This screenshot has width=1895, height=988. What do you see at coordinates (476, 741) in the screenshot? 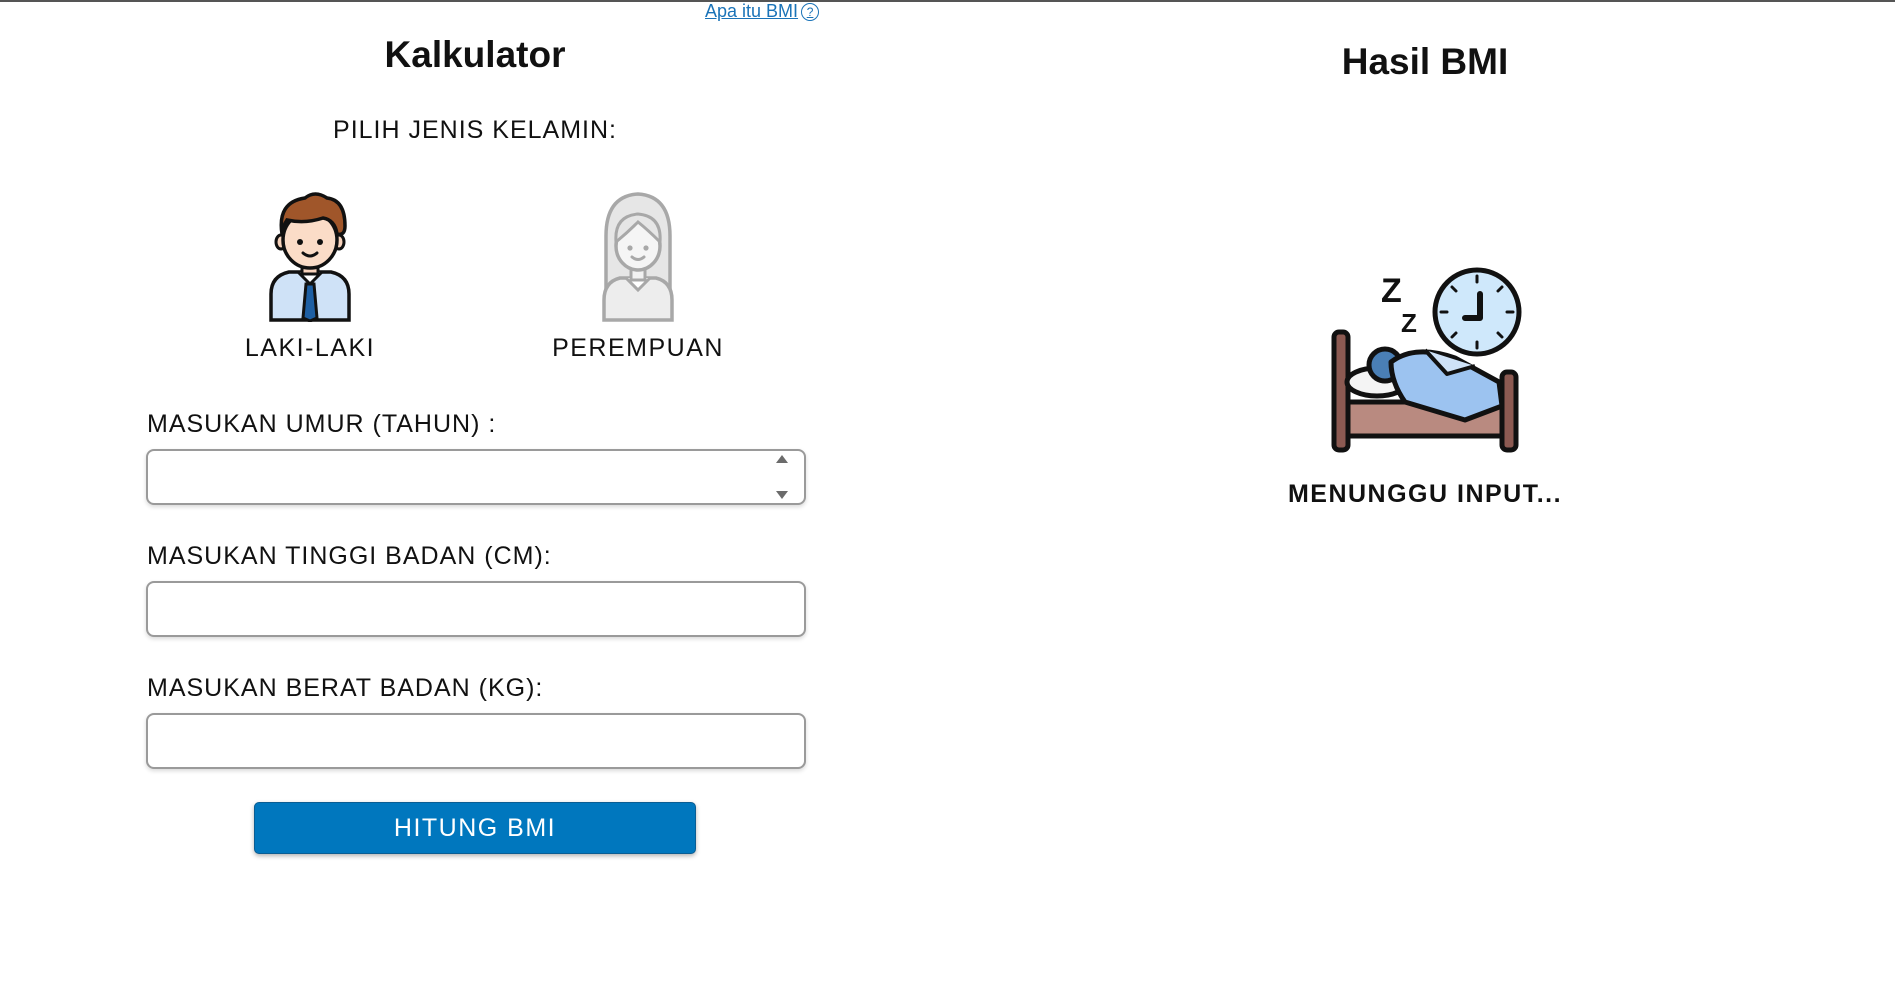
I see `weight-input` at bounding box center [476, 741].